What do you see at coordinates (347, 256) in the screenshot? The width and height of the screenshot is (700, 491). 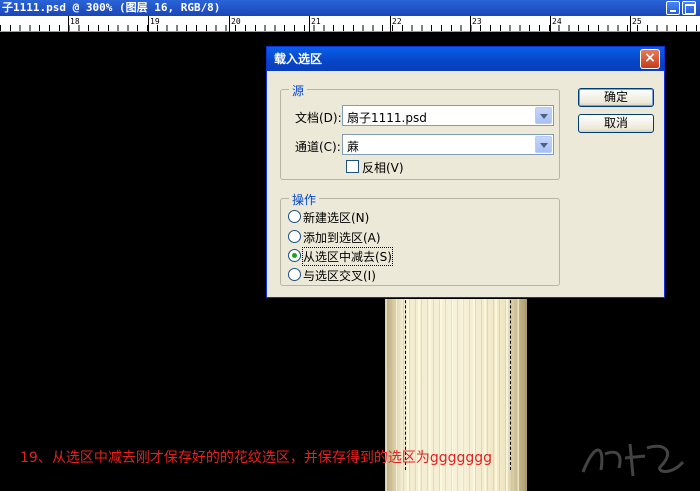 I see `option-subtract-from-selection: 从选区中减去(S)` at bounding box center [347, 256].